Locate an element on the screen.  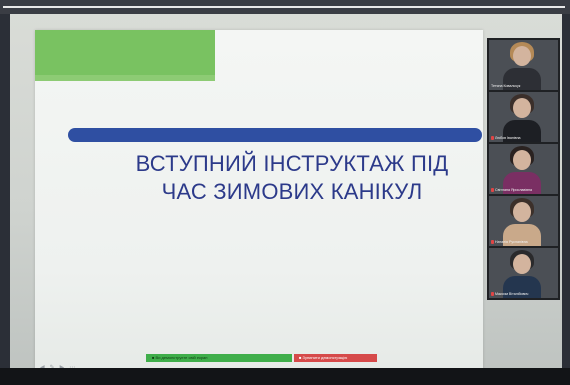
slide-title-line-1: ВСТУПНИЙ ІНСТРУКТАЖ ПІД is located at coordinates (292, 163).